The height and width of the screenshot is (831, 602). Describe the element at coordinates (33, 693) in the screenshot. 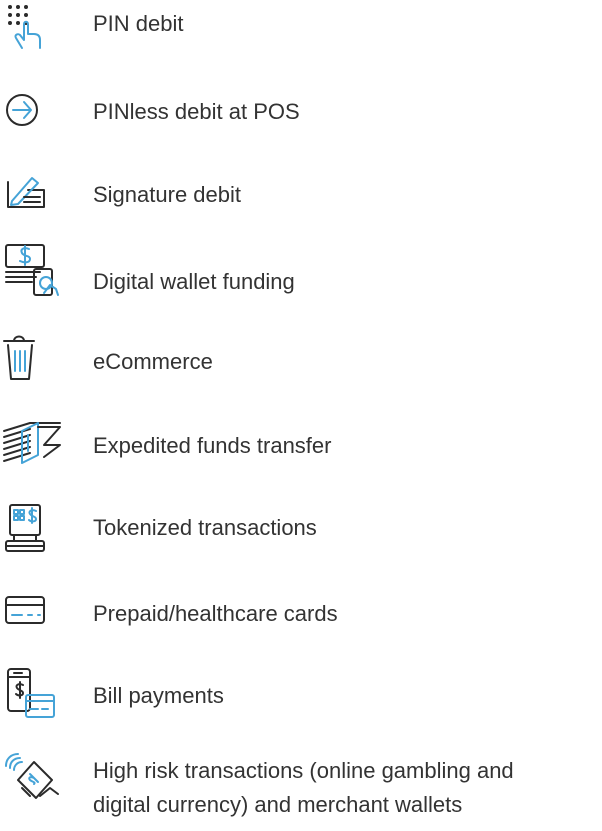

I see `phone-card-icon` at that location.